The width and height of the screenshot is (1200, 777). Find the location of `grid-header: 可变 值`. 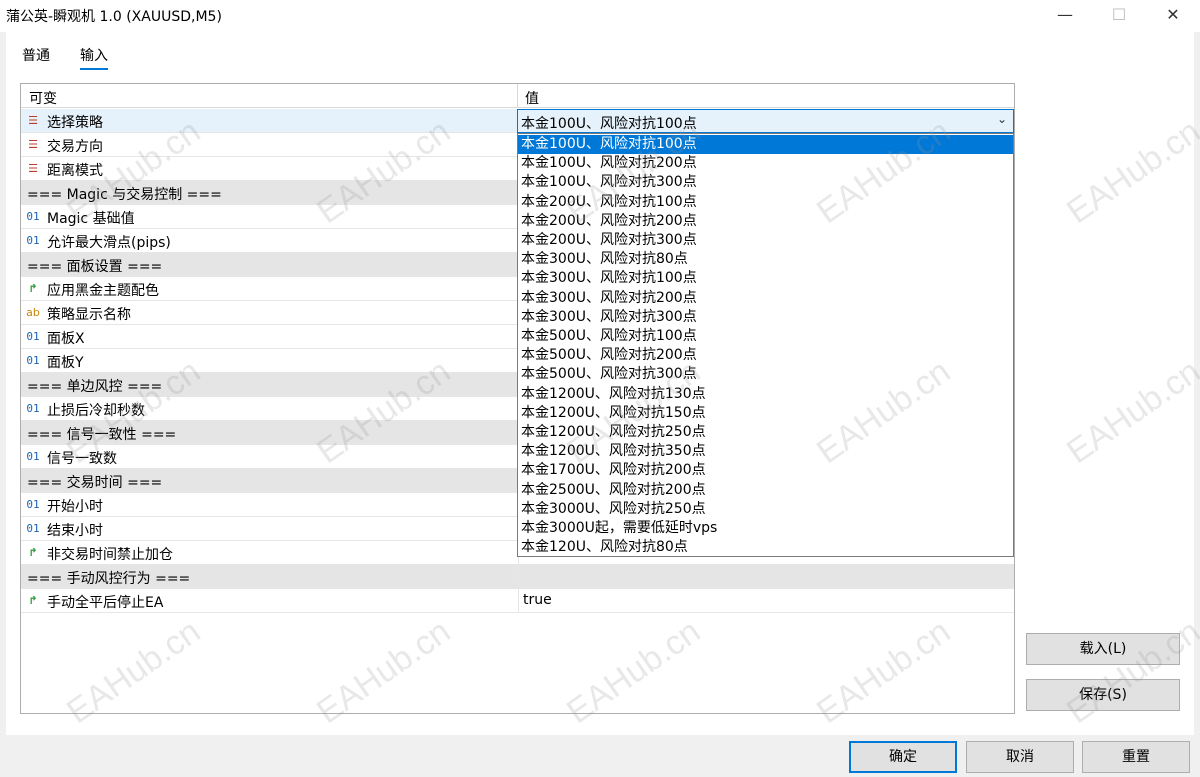

grid-header: 可变 值 is located at coordinates (517, 96).